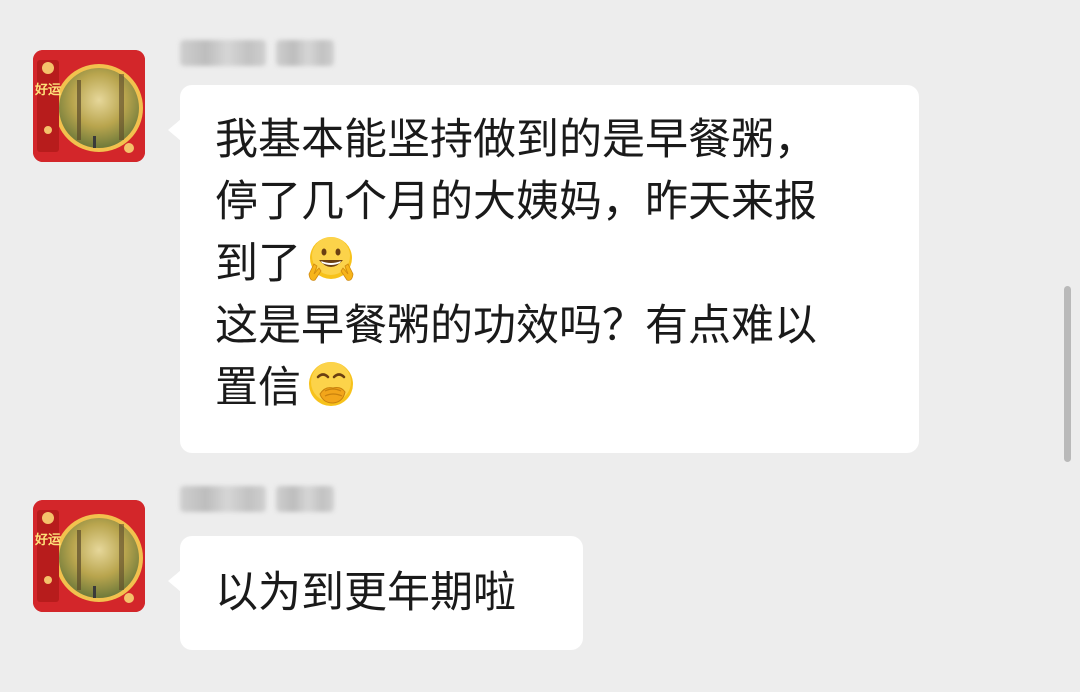 The image size is (1080, 692). I want to click on message-bubble: 以为到更年期啦, so click(375, 593).